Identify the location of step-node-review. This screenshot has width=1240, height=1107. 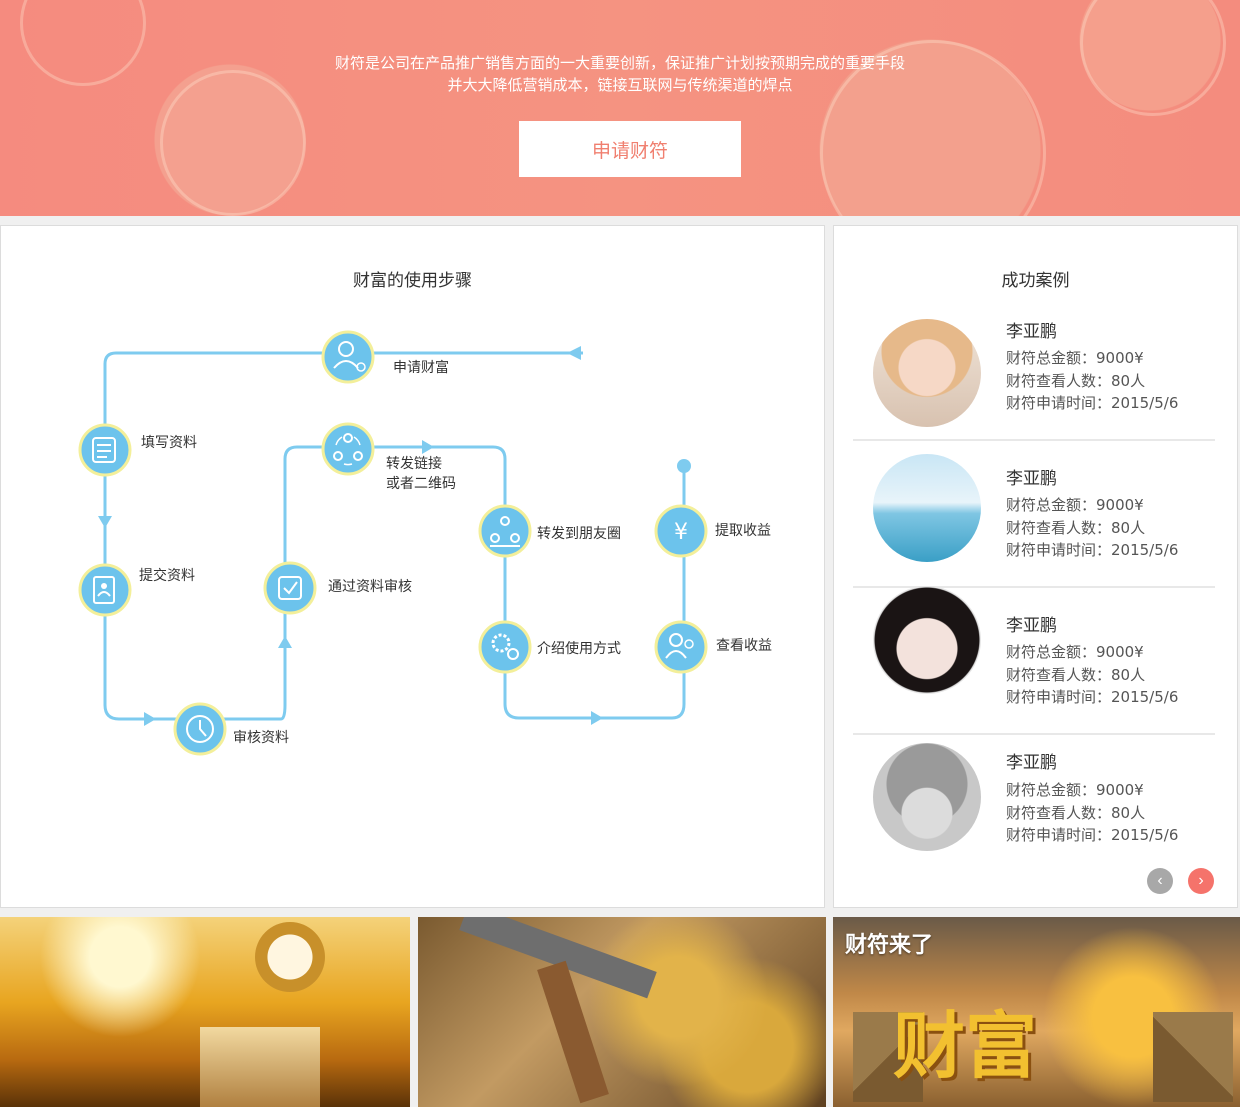
(200, 729).